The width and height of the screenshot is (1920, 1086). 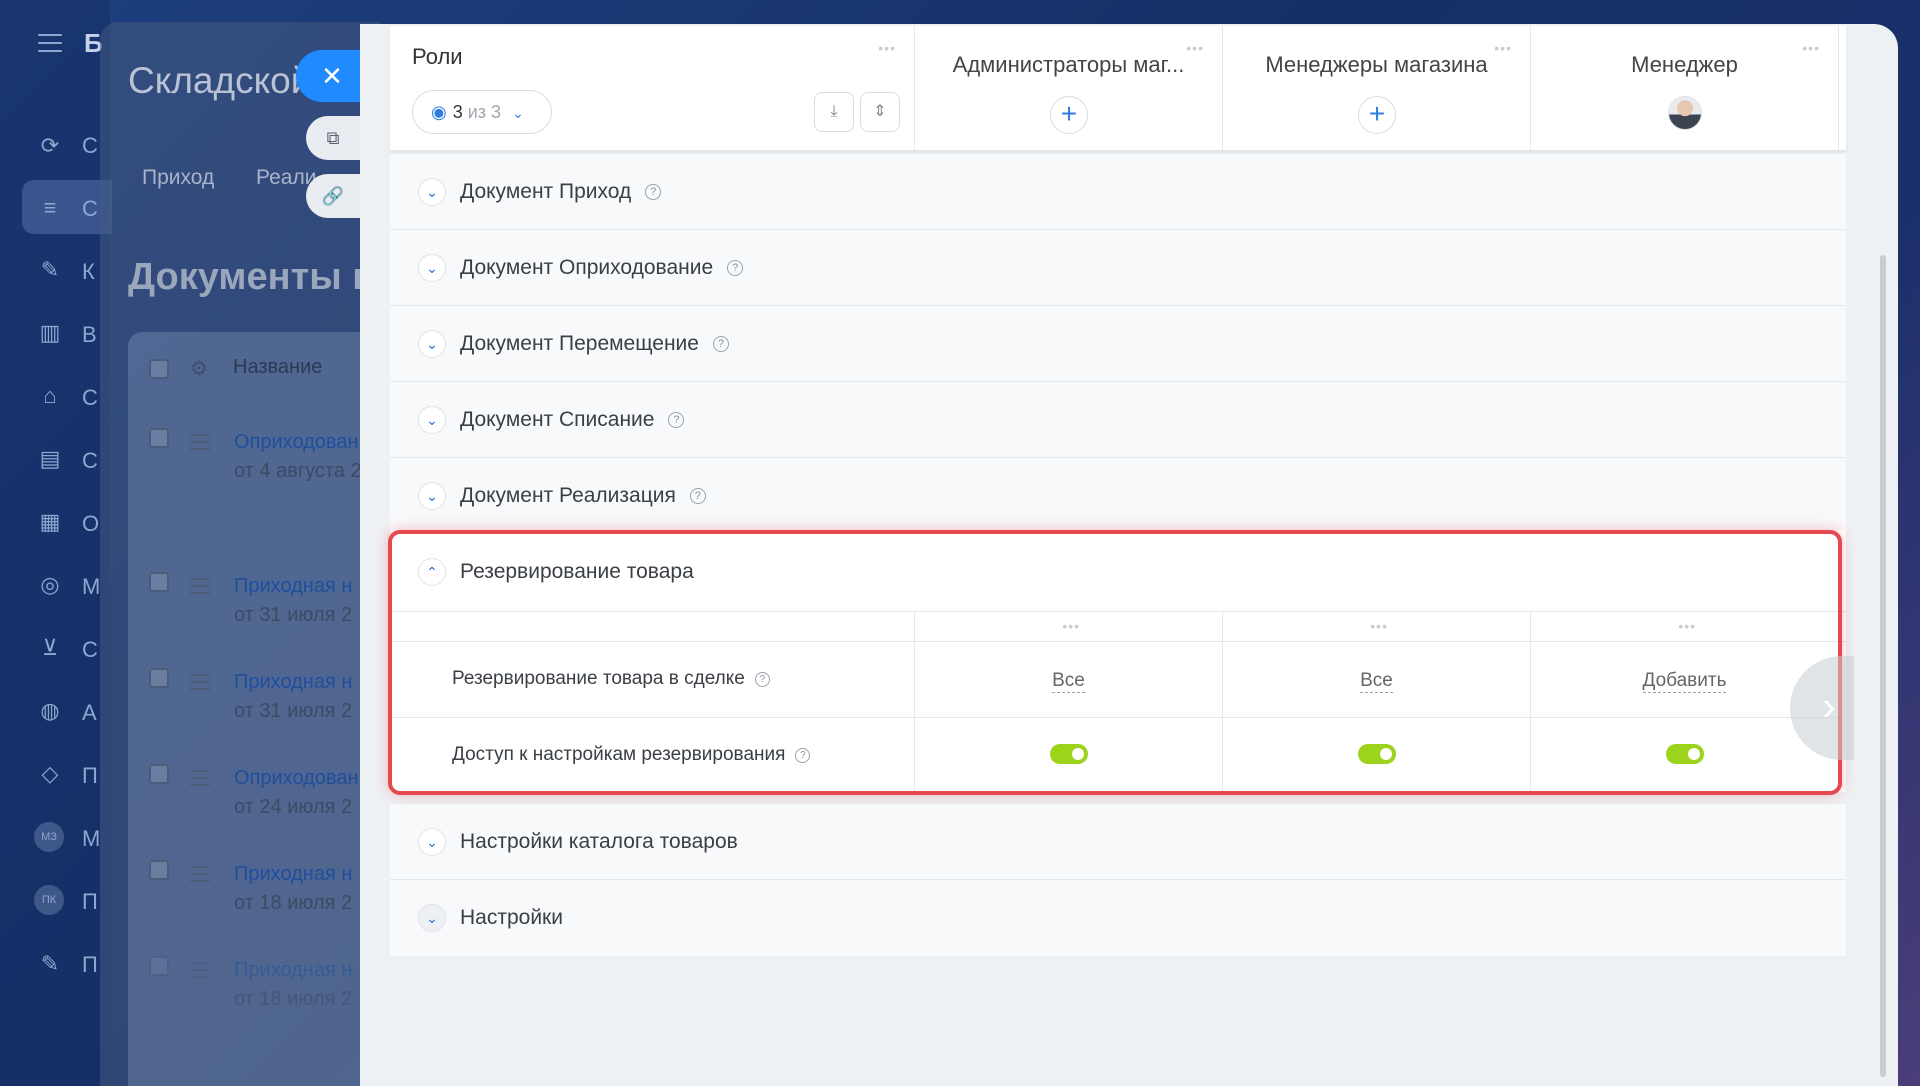 What do you see at coordinates (298, 471) in the screenshot?
I see `row-date: от 4 августа 2` at bounding box center [298, 471].